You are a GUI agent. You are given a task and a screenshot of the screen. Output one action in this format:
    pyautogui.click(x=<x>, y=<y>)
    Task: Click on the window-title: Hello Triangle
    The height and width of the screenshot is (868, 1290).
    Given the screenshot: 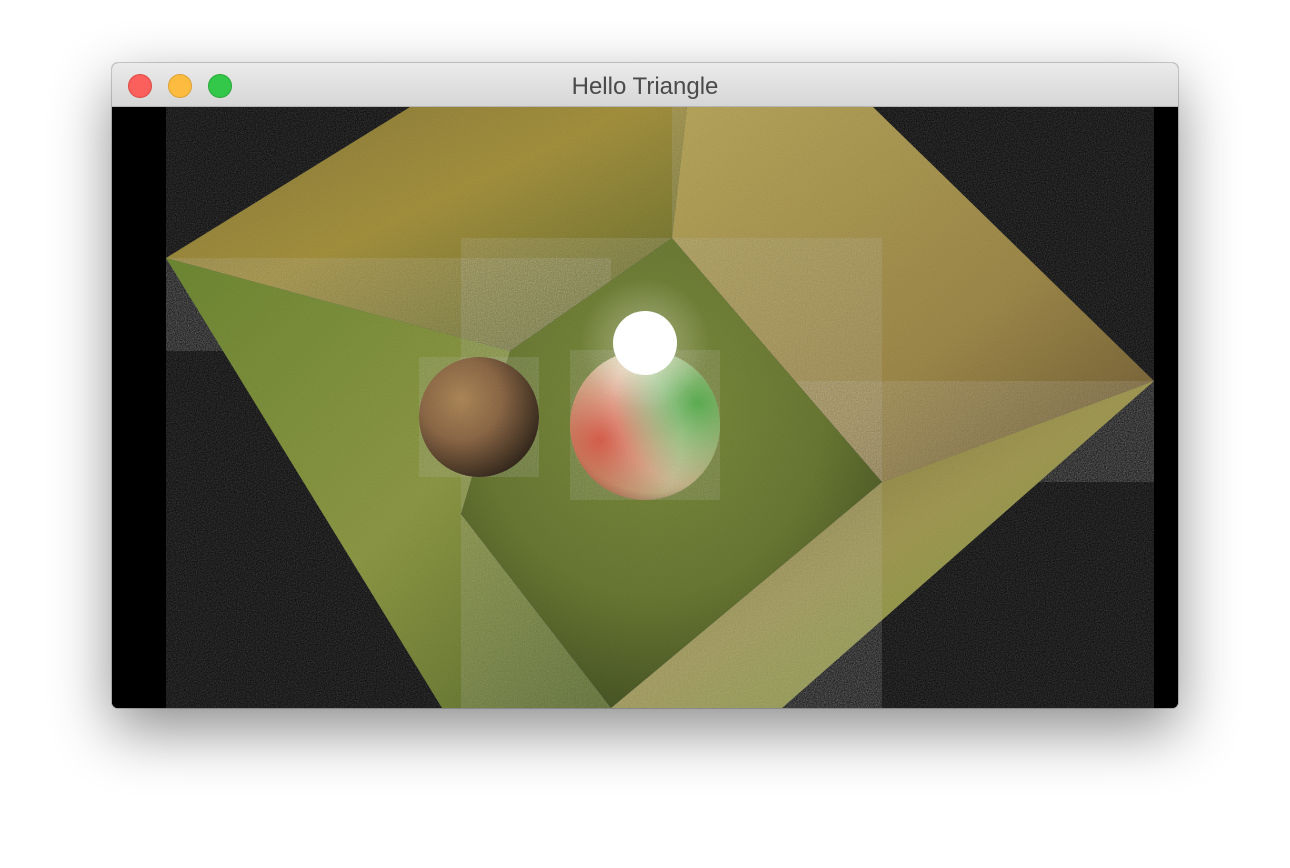 What is the action you would take?
    pyautogui.click(x=645, y=86)
    